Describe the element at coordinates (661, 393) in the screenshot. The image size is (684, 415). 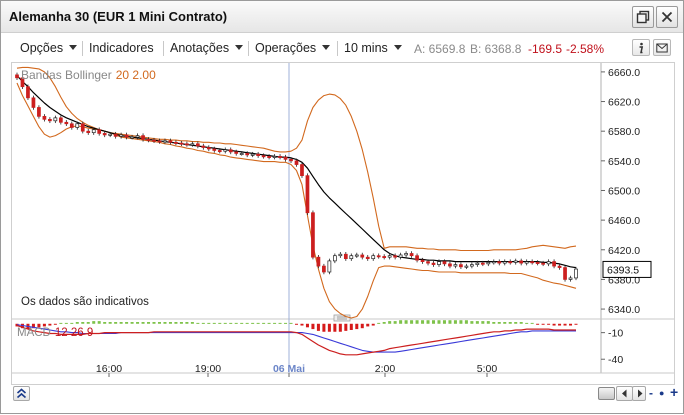
I see `zoom-reset-button: ●` at that location.